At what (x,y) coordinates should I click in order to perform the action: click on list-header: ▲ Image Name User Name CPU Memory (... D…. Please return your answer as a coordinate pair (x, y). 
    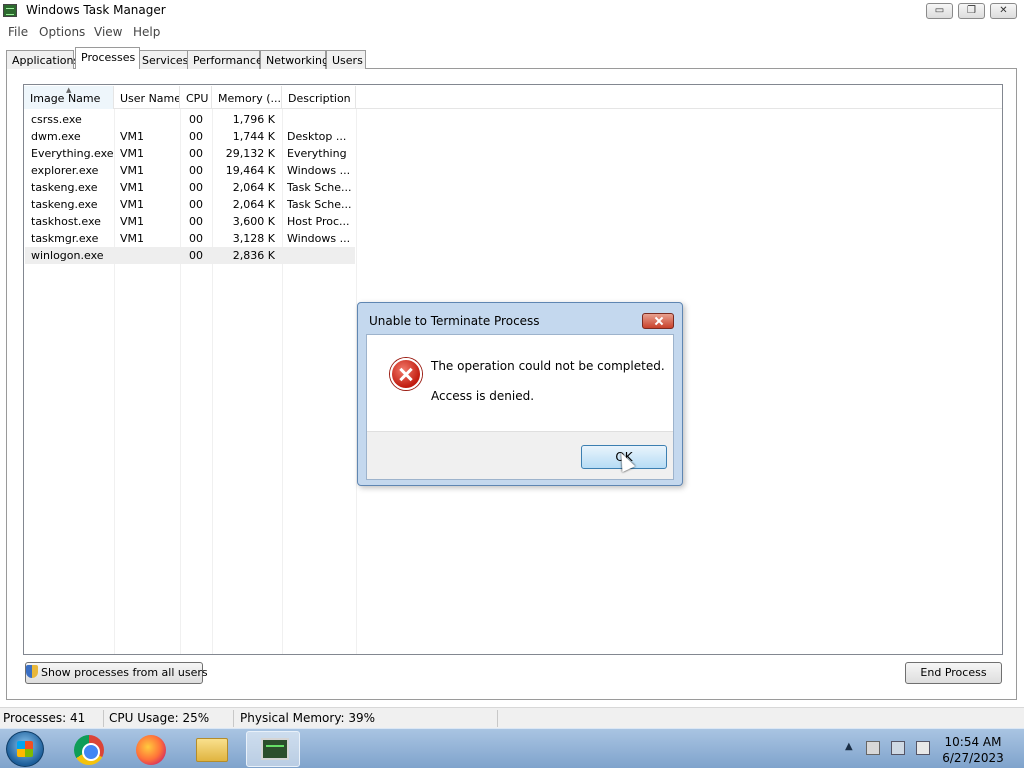
    Looking at the image, I should click on (513, 97).